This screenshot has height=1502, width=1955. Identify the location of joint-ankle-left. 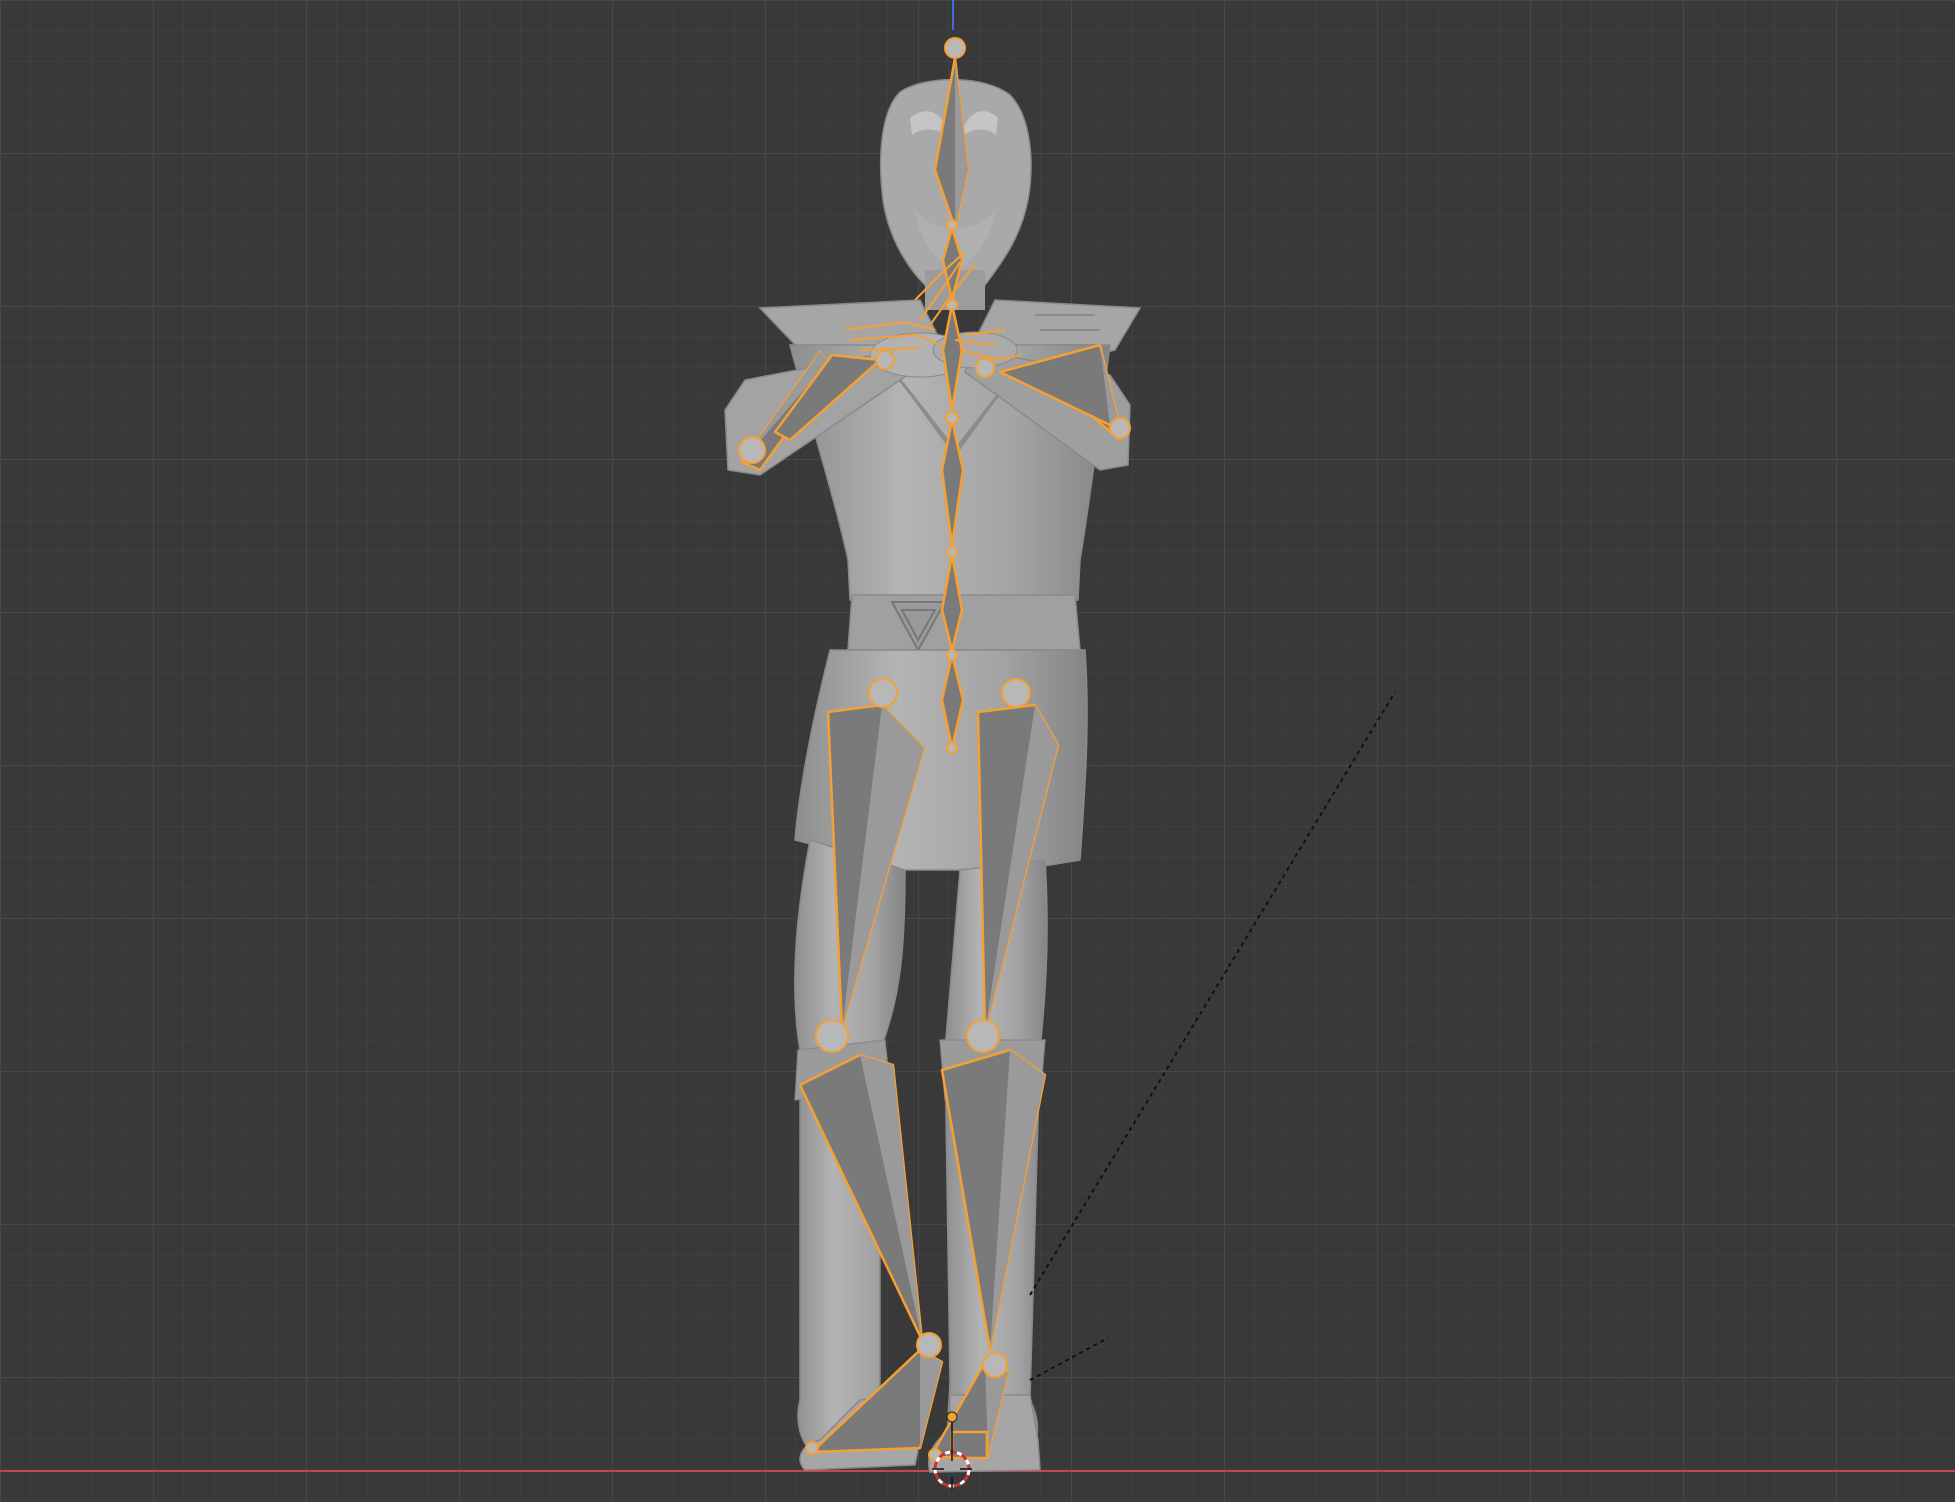
(929, 1345).